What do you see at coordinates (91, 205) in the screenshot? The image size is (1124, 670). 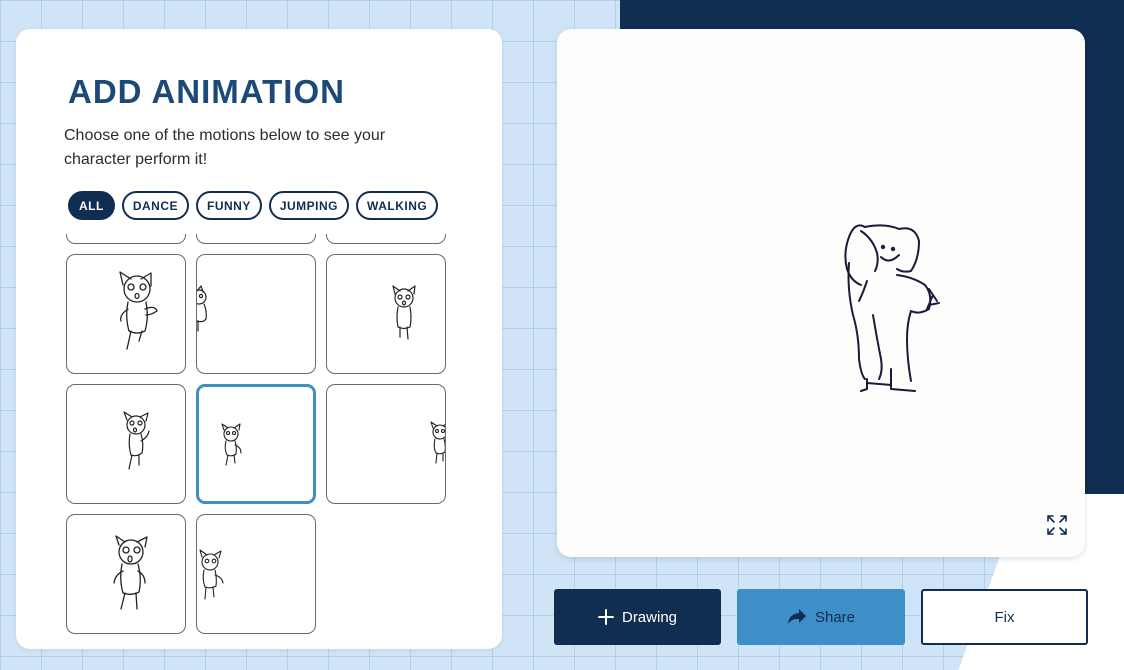 I see `filter-chip-all: ALL` at bounding box center [91, 205].